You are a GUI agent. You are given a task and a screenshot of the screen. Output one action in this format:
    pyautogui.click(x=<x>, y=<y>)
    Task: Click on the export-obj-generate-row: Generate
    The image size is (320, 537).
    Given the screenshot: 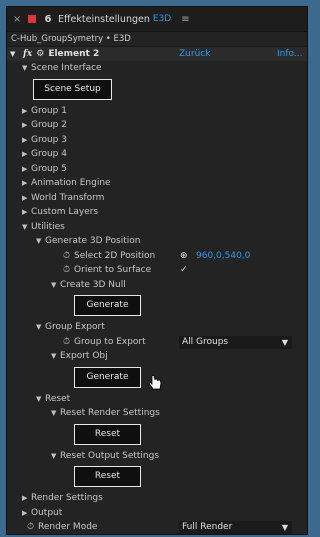 What is the action you would take?
    pyautogui.click(x=157, y=378)
    